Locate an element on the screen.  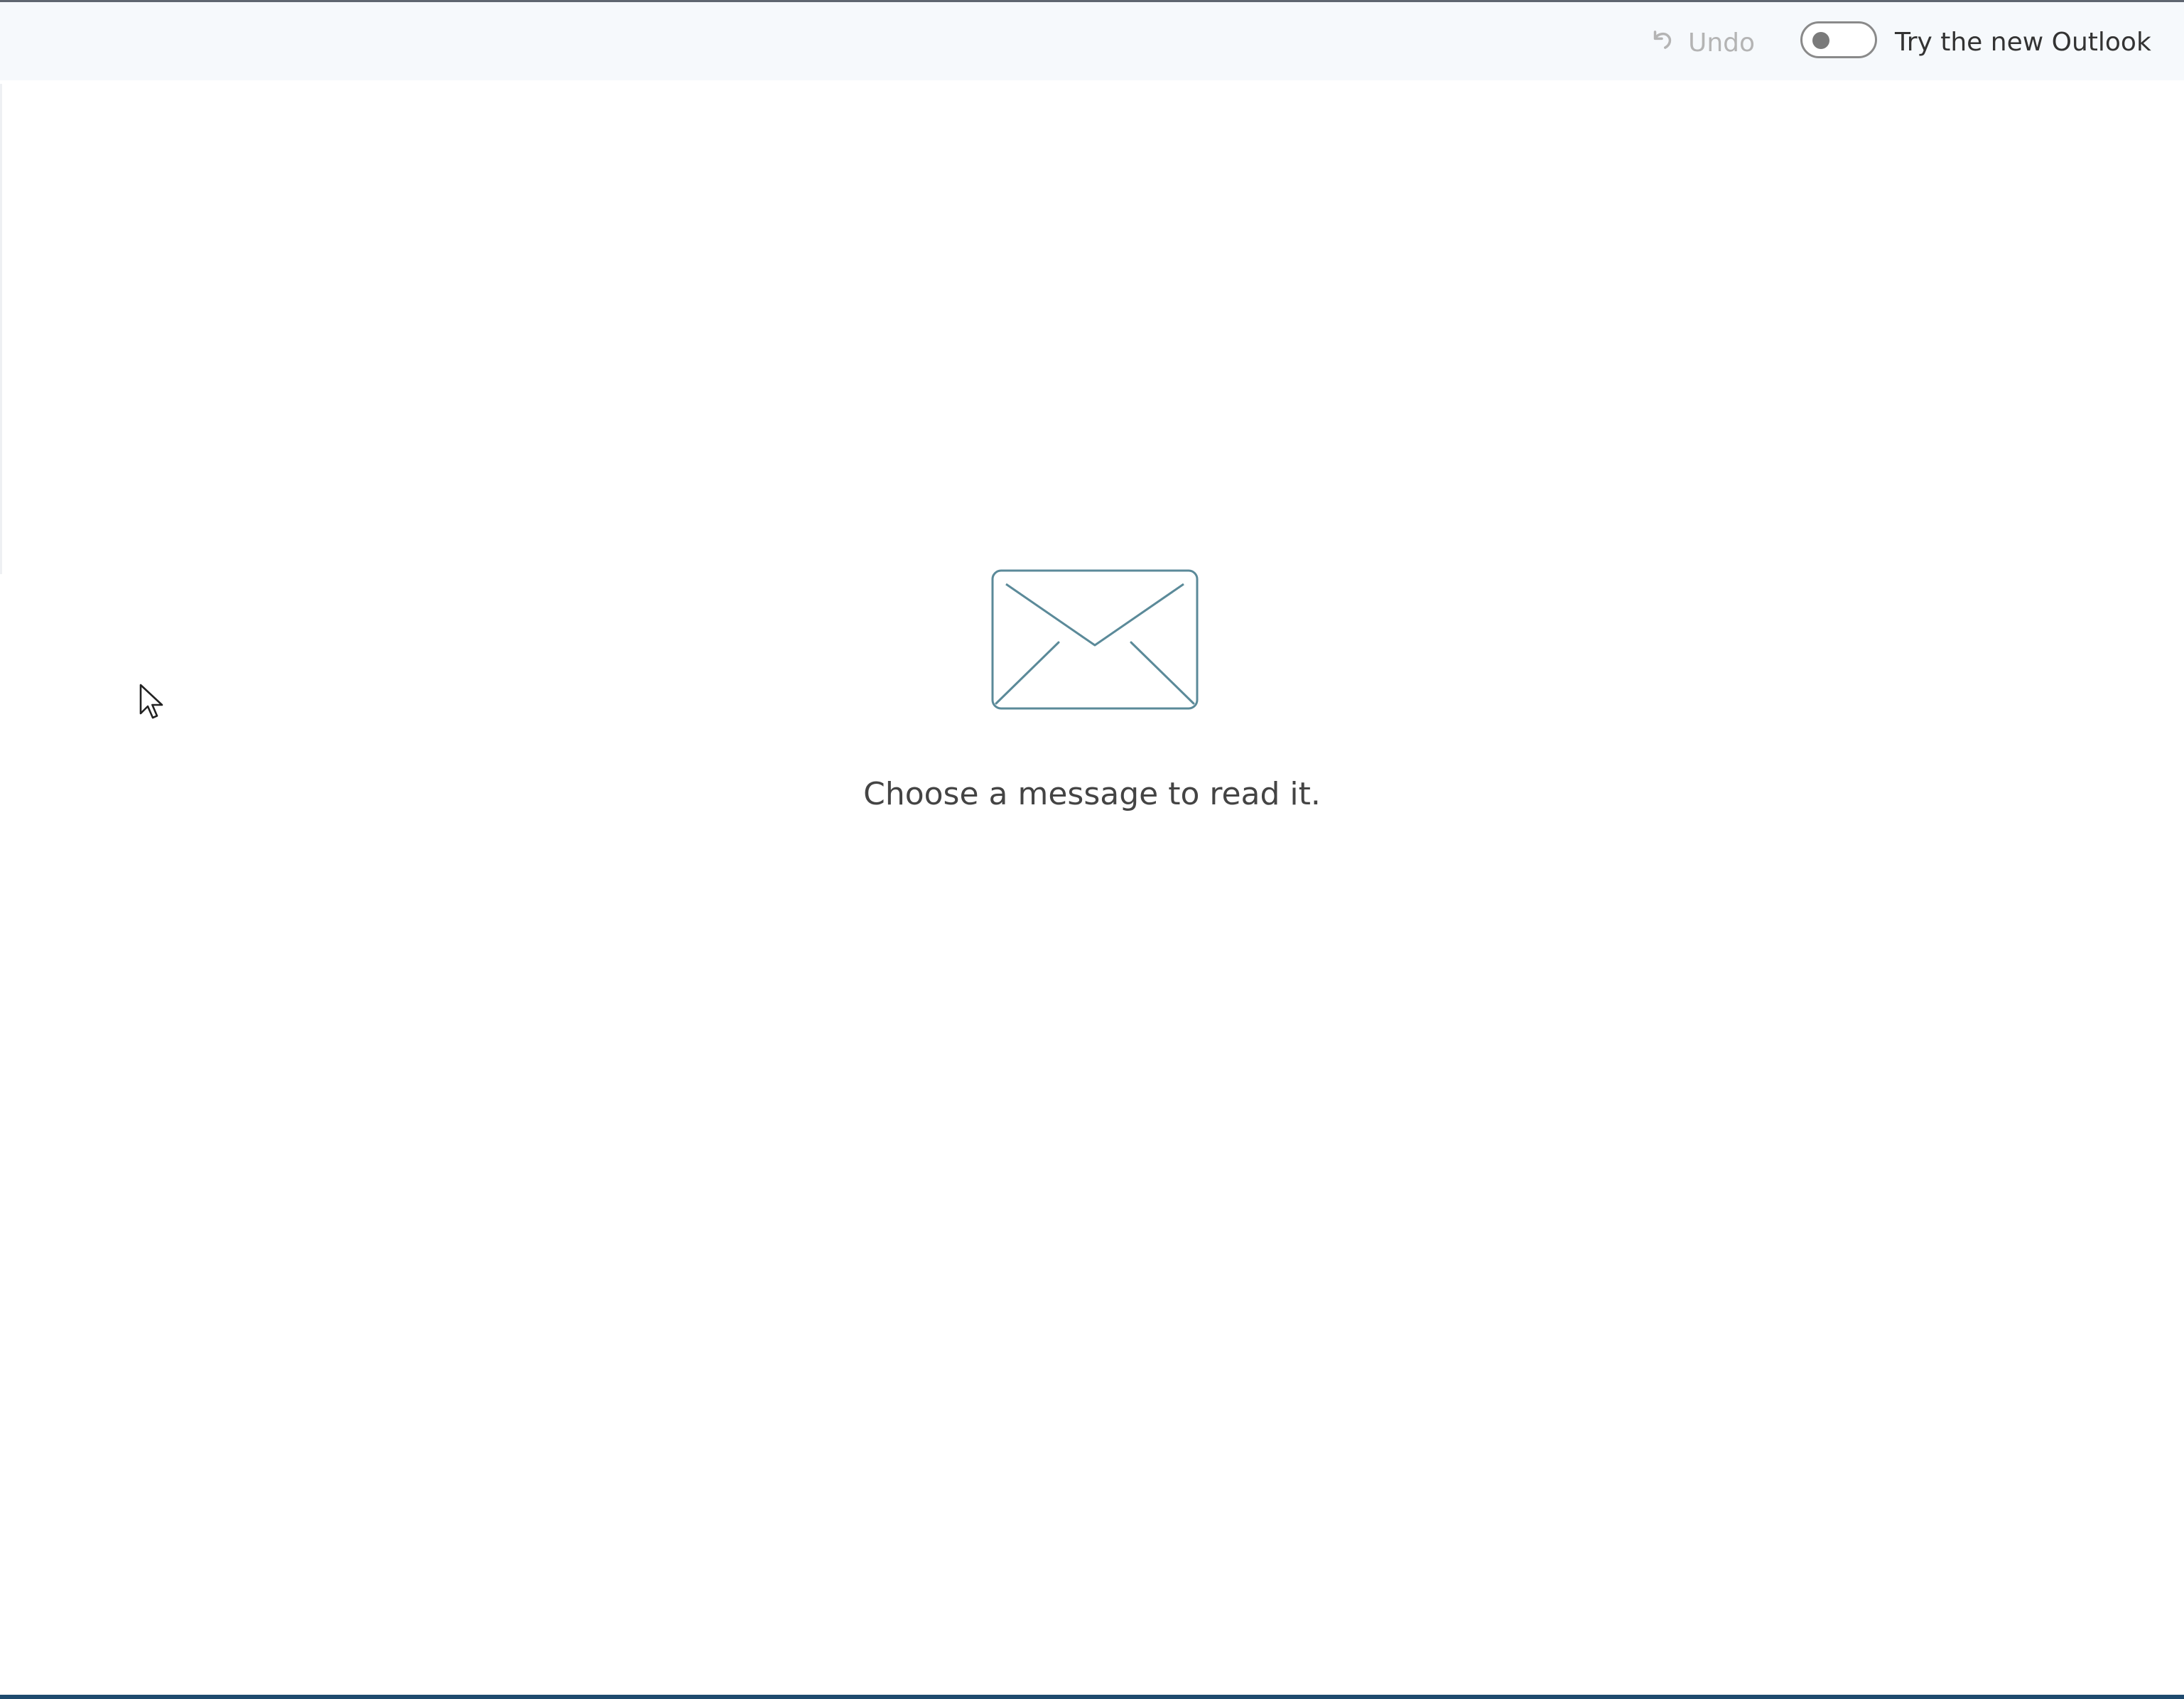
undo-label: Undo is located at coordinates (1722, 43).